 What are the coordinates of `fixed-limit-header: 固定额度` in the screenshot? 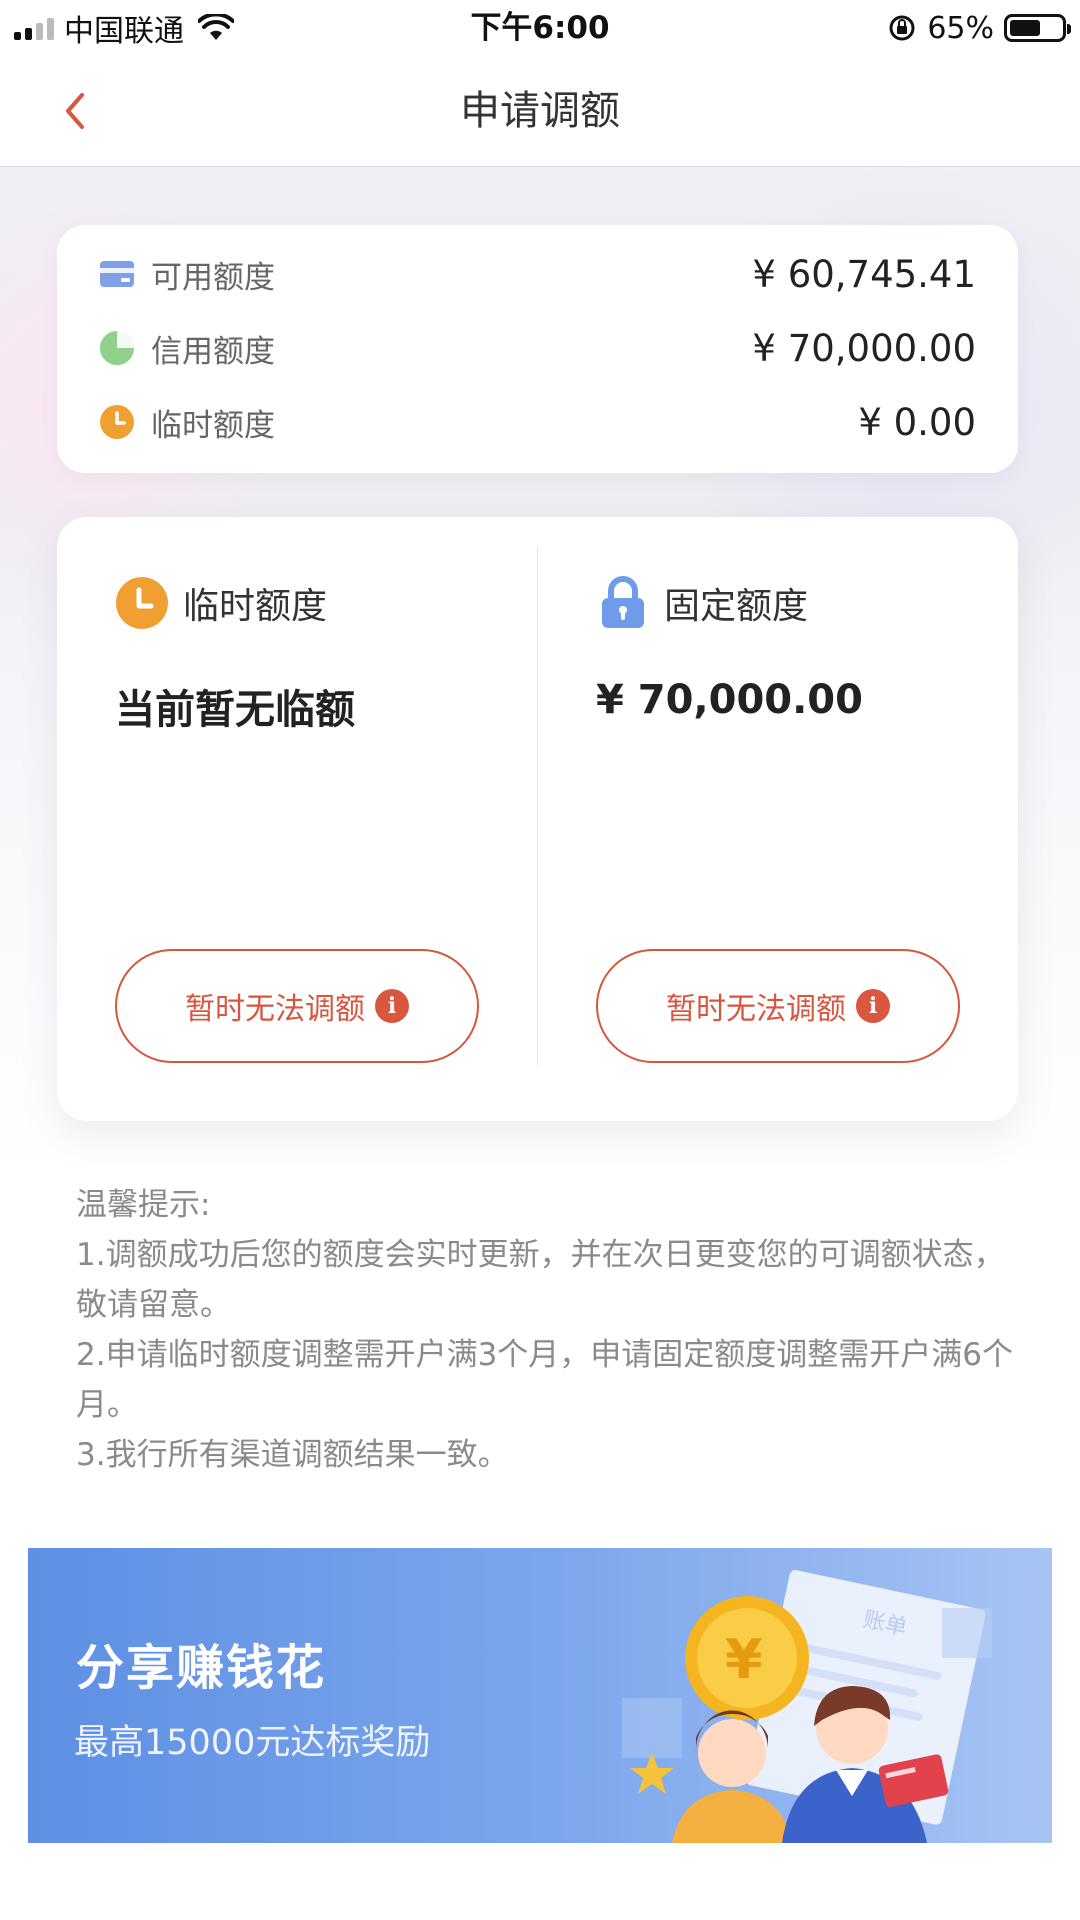 It's located at (702, 603).